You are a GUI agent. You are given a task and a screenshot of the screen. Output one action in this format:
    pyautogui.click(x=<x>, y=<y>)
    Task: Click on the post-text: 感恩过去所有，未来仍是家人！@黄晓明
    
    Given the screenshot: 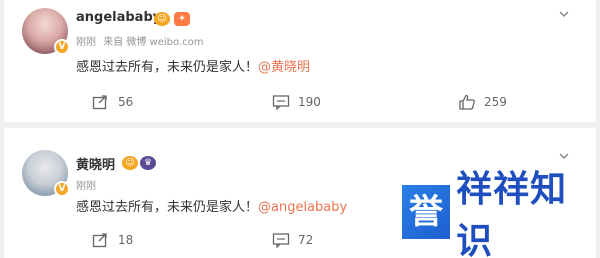 What is the action you would take?
    pyautogui.click(x=193, y=65)
    